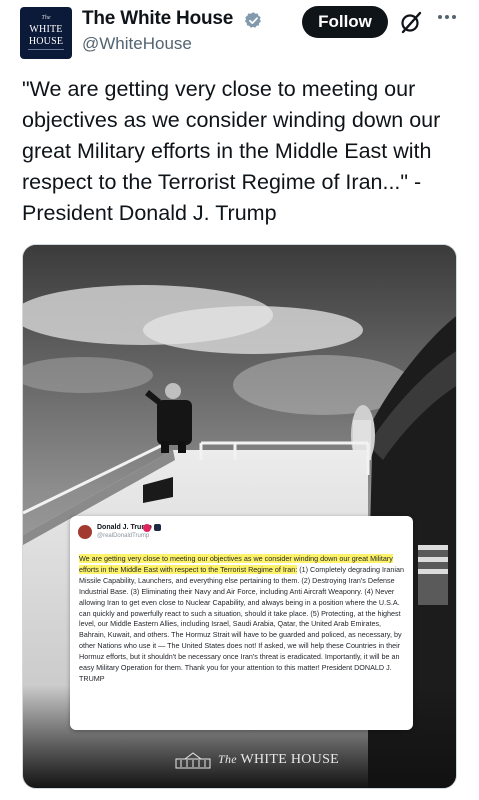  Describe the element at coordinates (157, 527) in the screenshot. I see `post-flag-icon` at that location.